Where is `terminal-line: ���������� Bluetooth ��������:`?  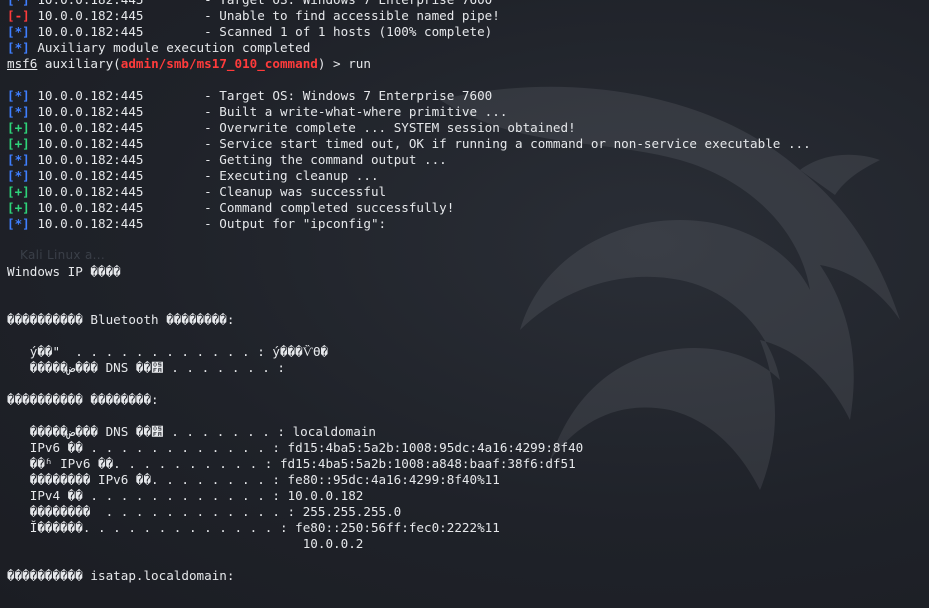 terminal-line: ���������� Bluetooth ��������: is located at coordinates (409, 320).